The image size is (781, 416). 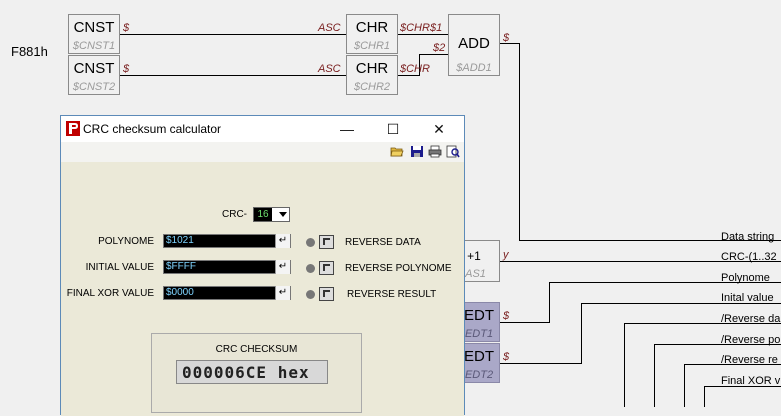 What do you see at coordinates (751, 319) in the screenshot?
I see `input-label: /Reverse da` at bounding box center [751, 319].